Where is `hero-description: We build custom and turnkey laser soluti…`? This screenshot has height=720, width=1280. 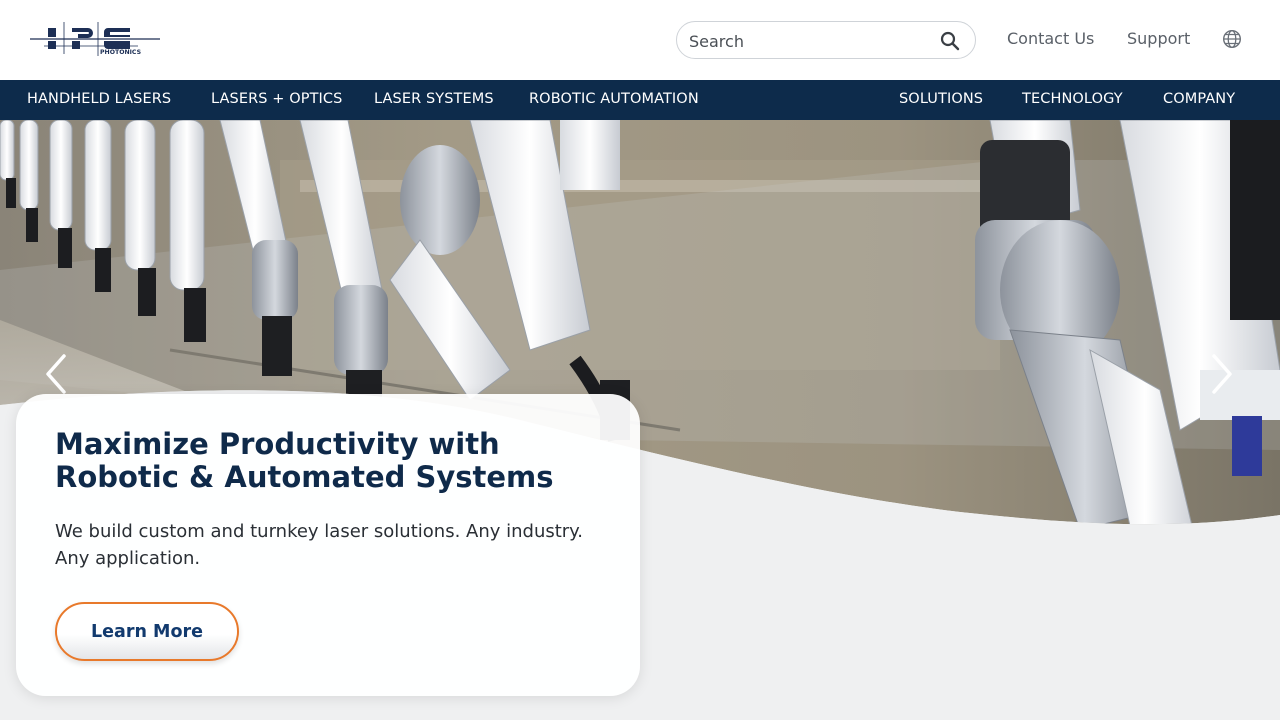
hero-description: We build custom and turnkey laser soluti… is located at coordinates (335, 545).